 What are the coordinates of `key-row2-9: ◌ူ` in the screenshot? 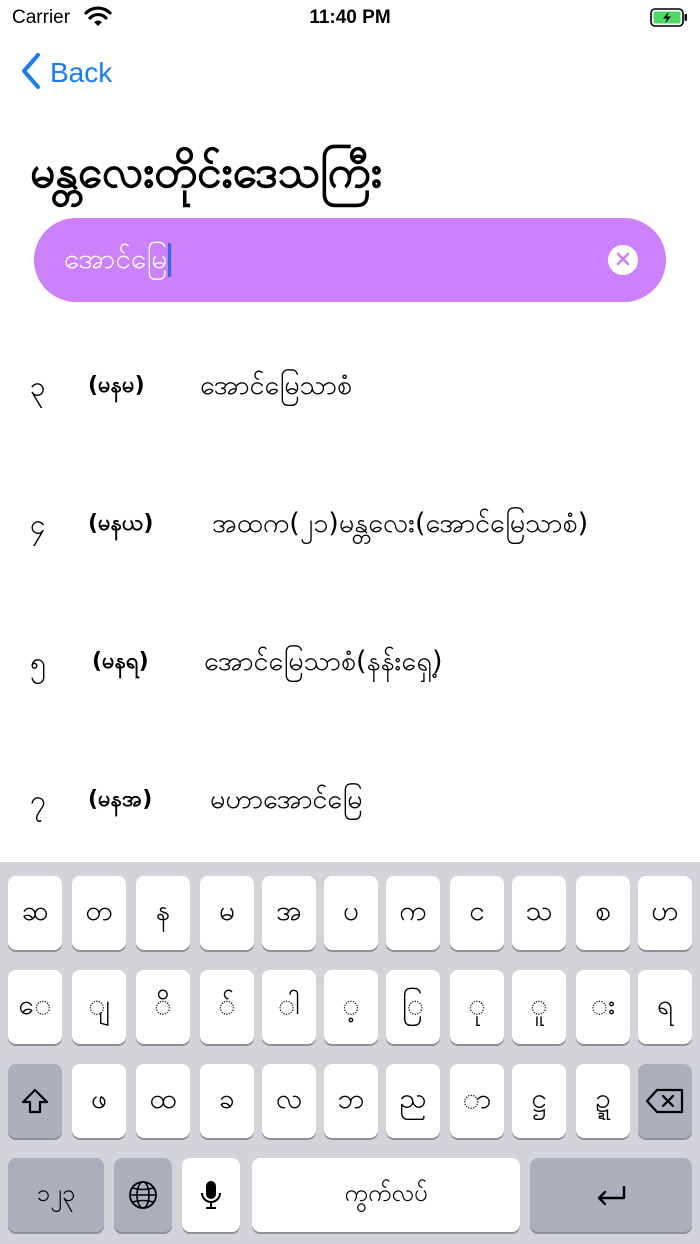 It's located at (539, 1007).